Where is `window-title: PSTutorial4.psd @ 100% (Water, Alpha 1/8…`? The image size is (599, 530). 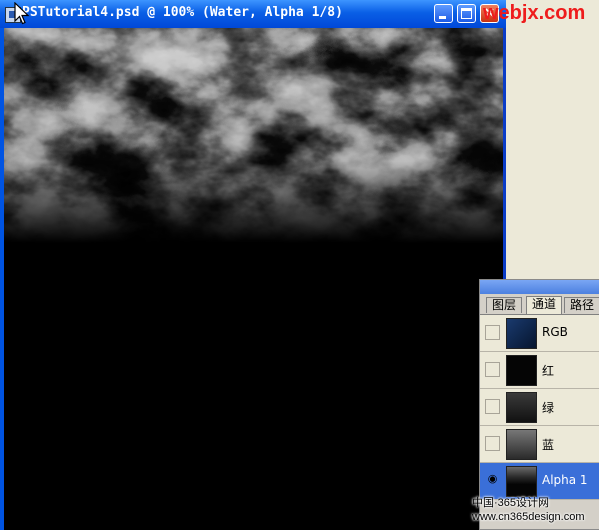 window-title: PSTutorial4.psd @ 100% (Water, Alpha 1/8… is located at coordinates (182, 12).